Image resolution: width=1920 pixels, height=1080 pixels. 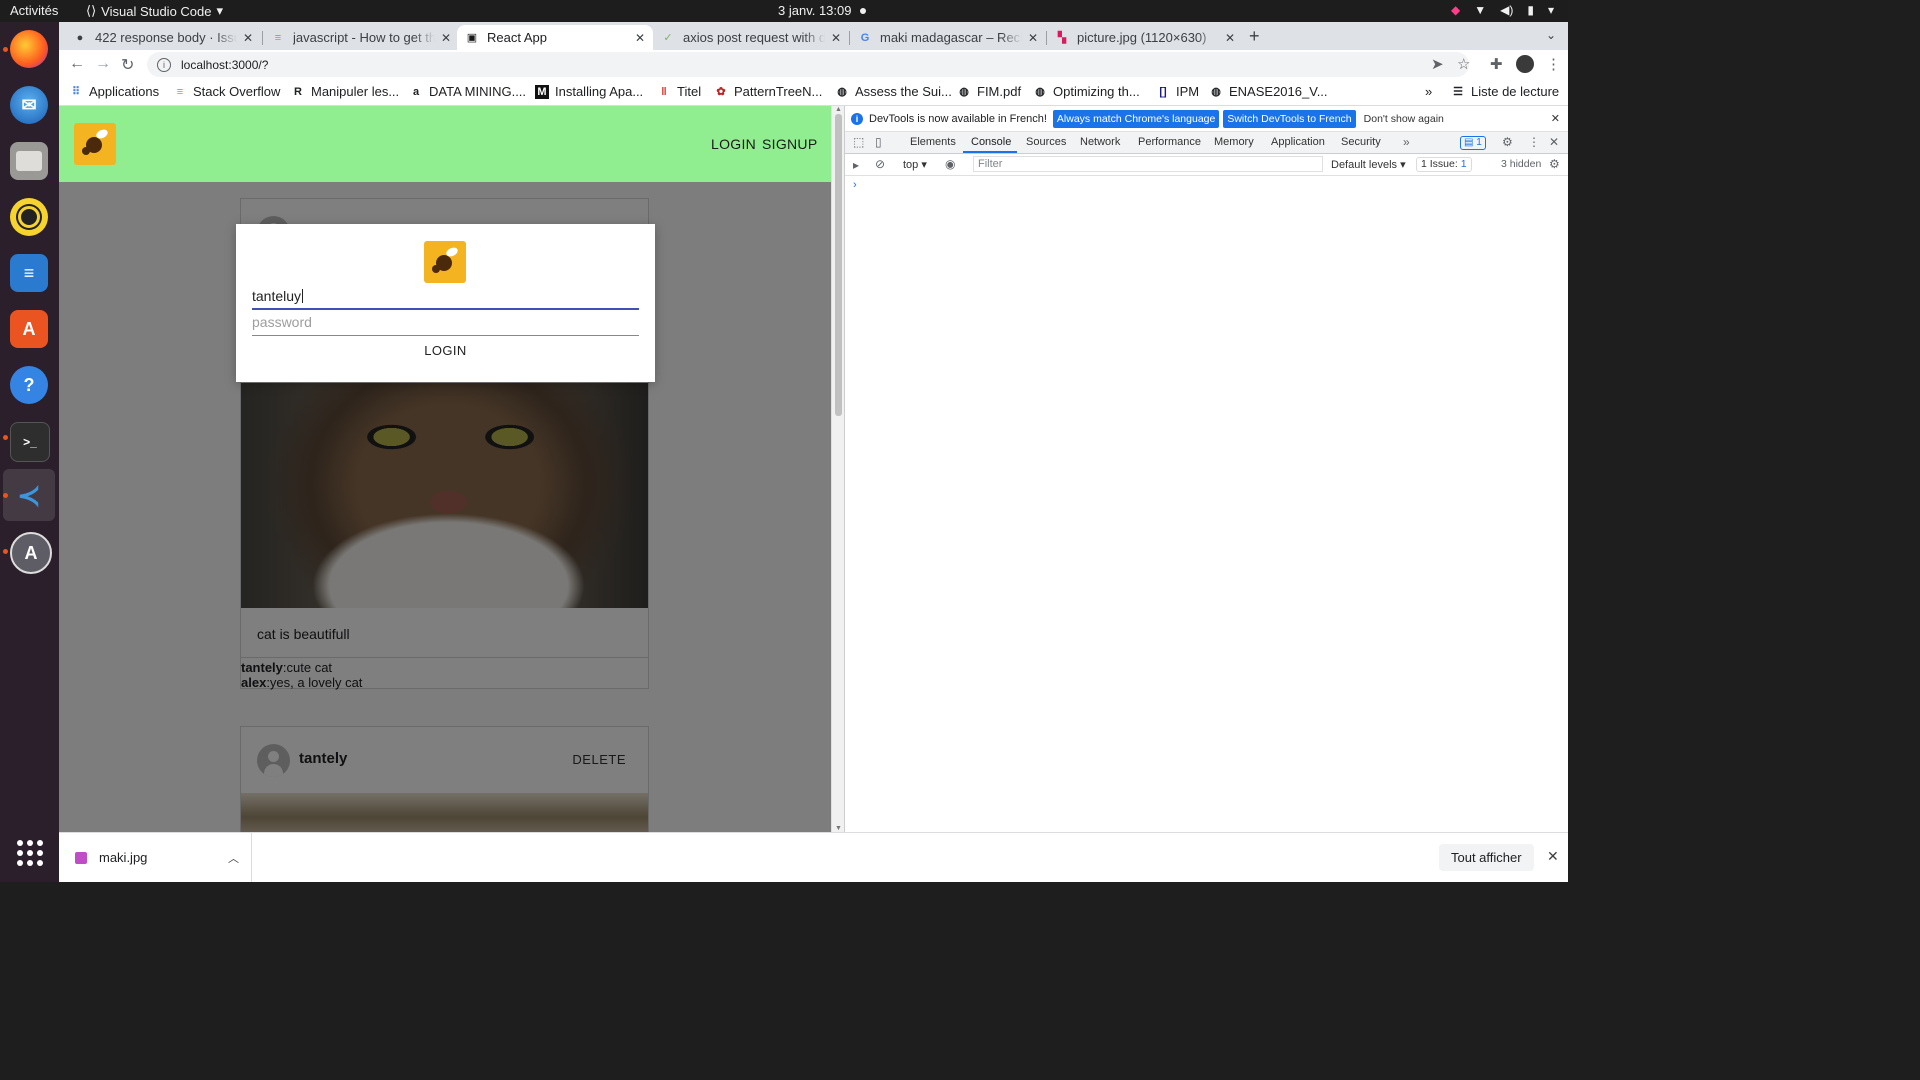 I want to click on reading-list-button: ☰ Liste de lecture, so click(x=1505, y=91).